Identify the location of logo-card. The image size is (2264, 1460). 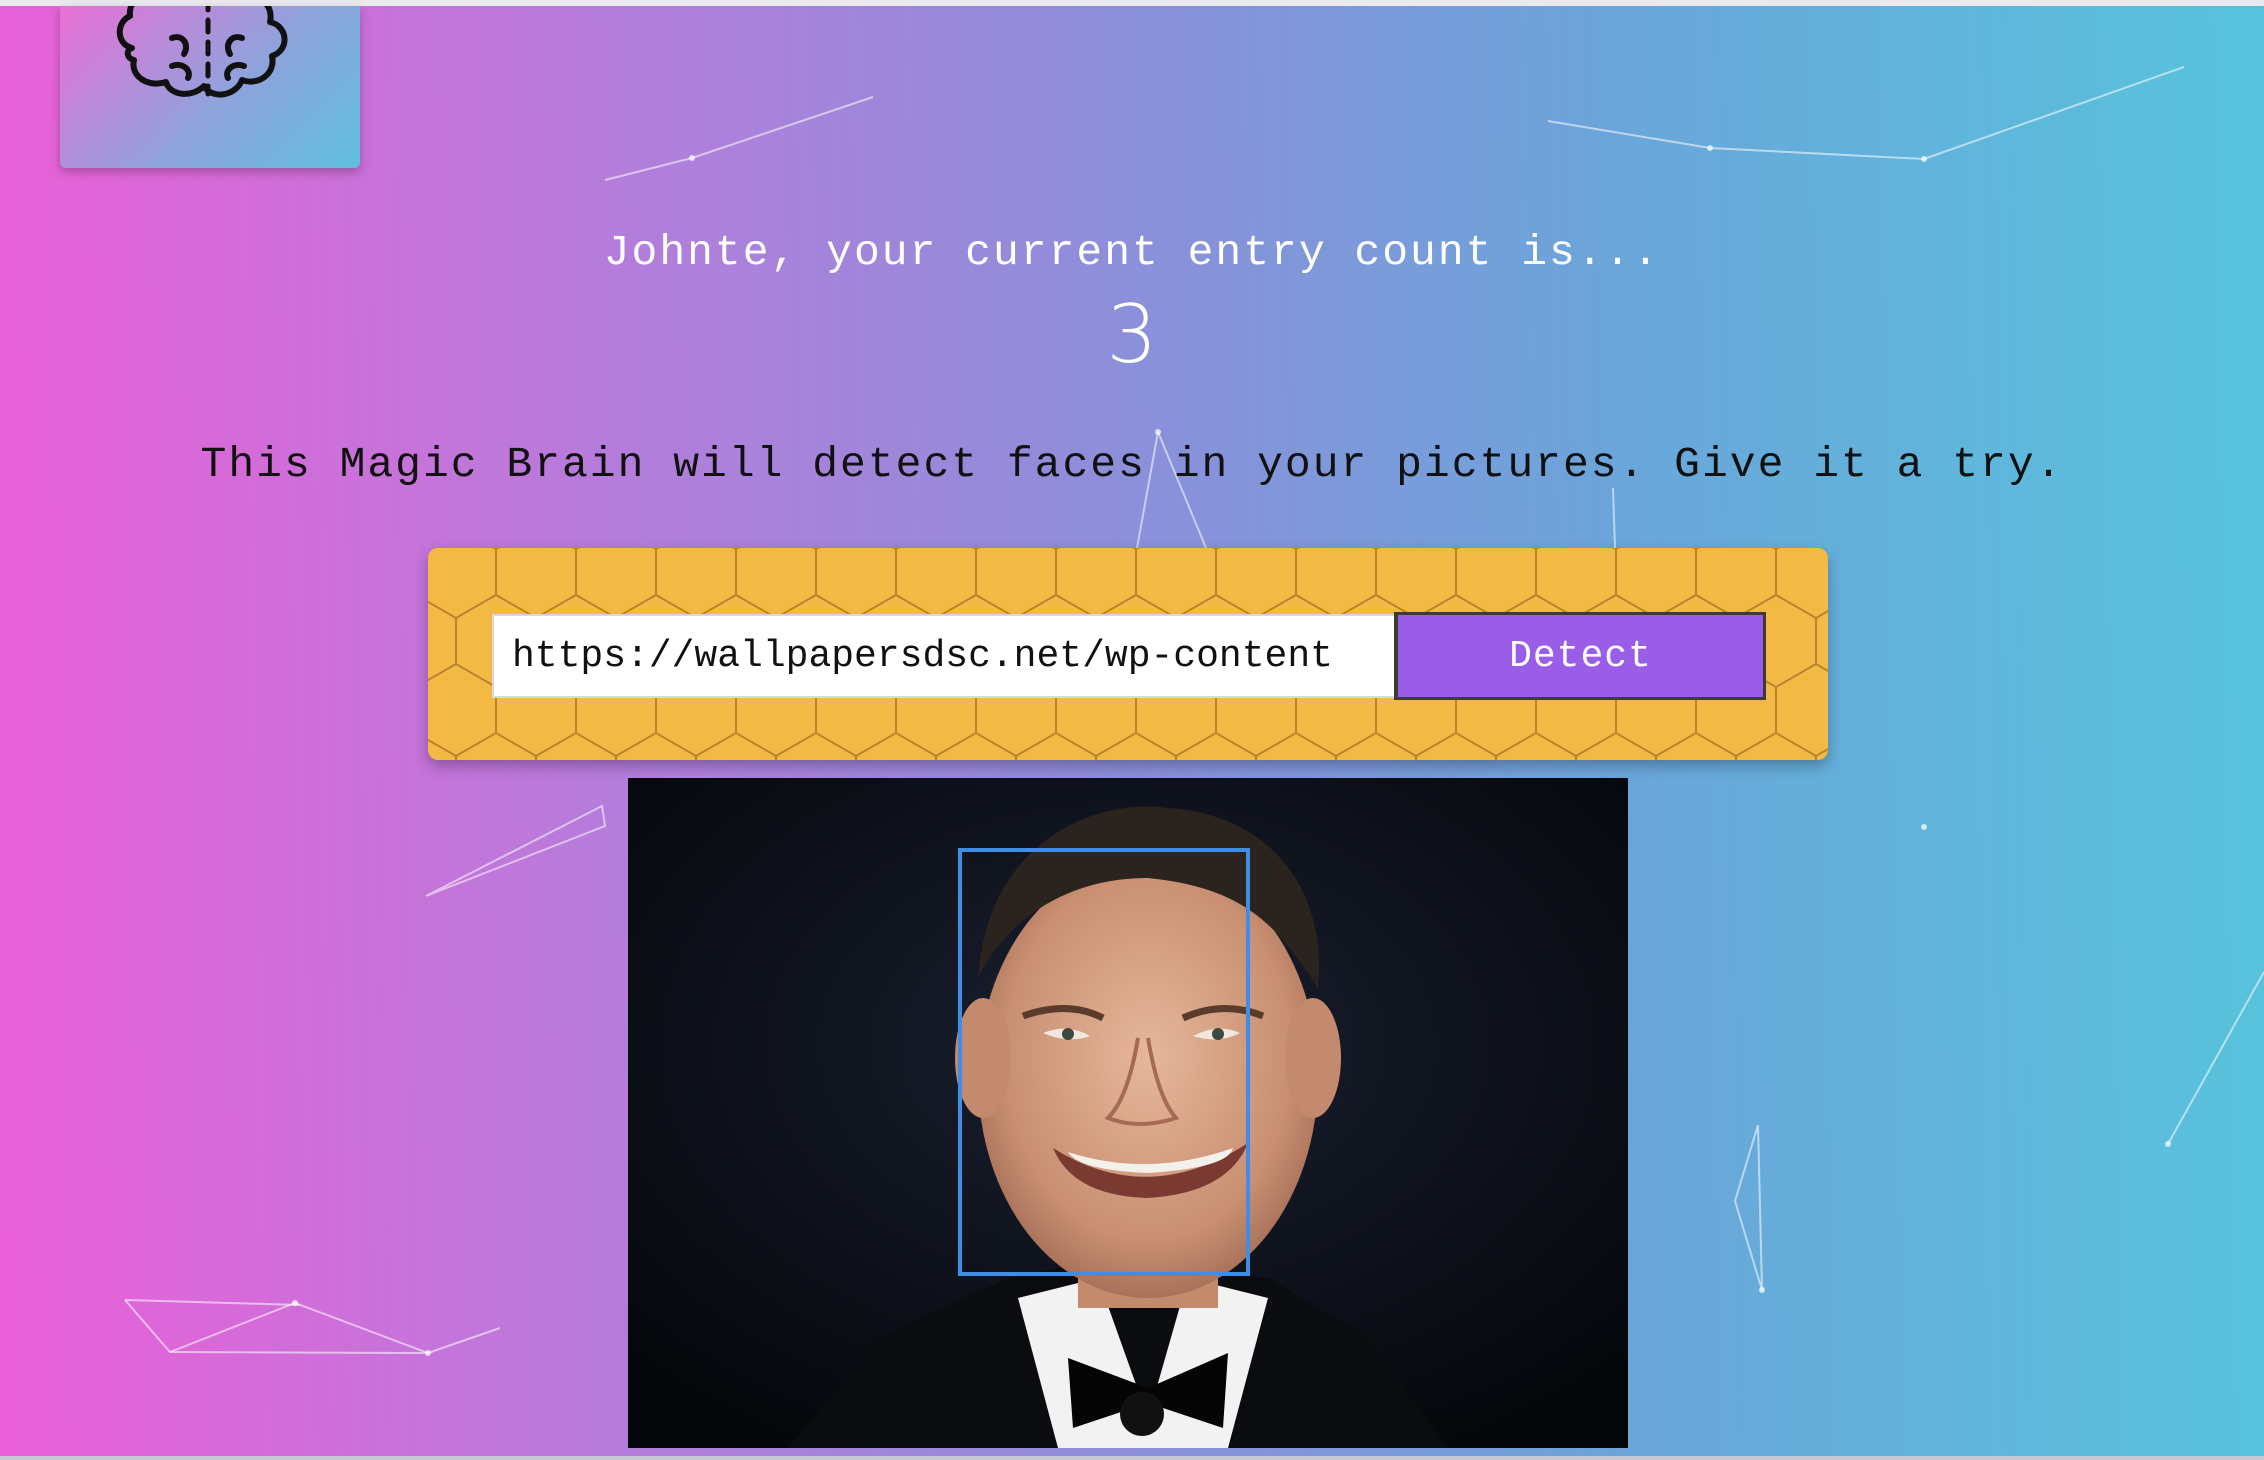
(210, 87).